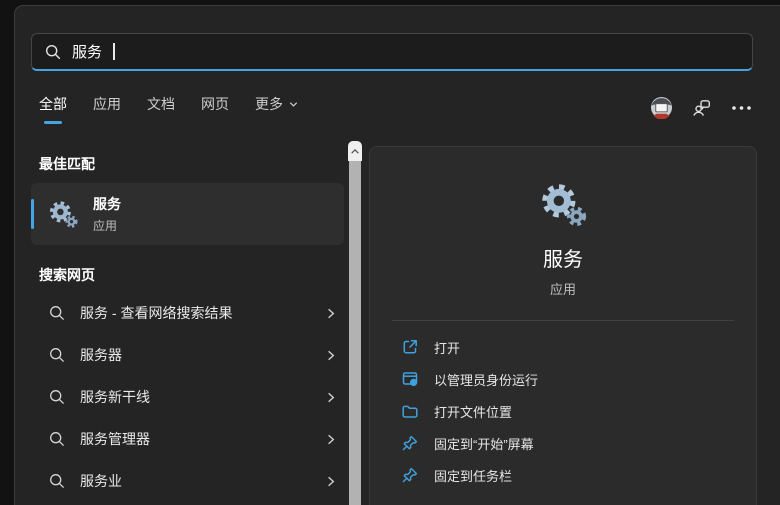  What do you see at coordinates (410, 411) in the screenshot?
I see `open-file-location-icon` at bounding box center [410, 411].